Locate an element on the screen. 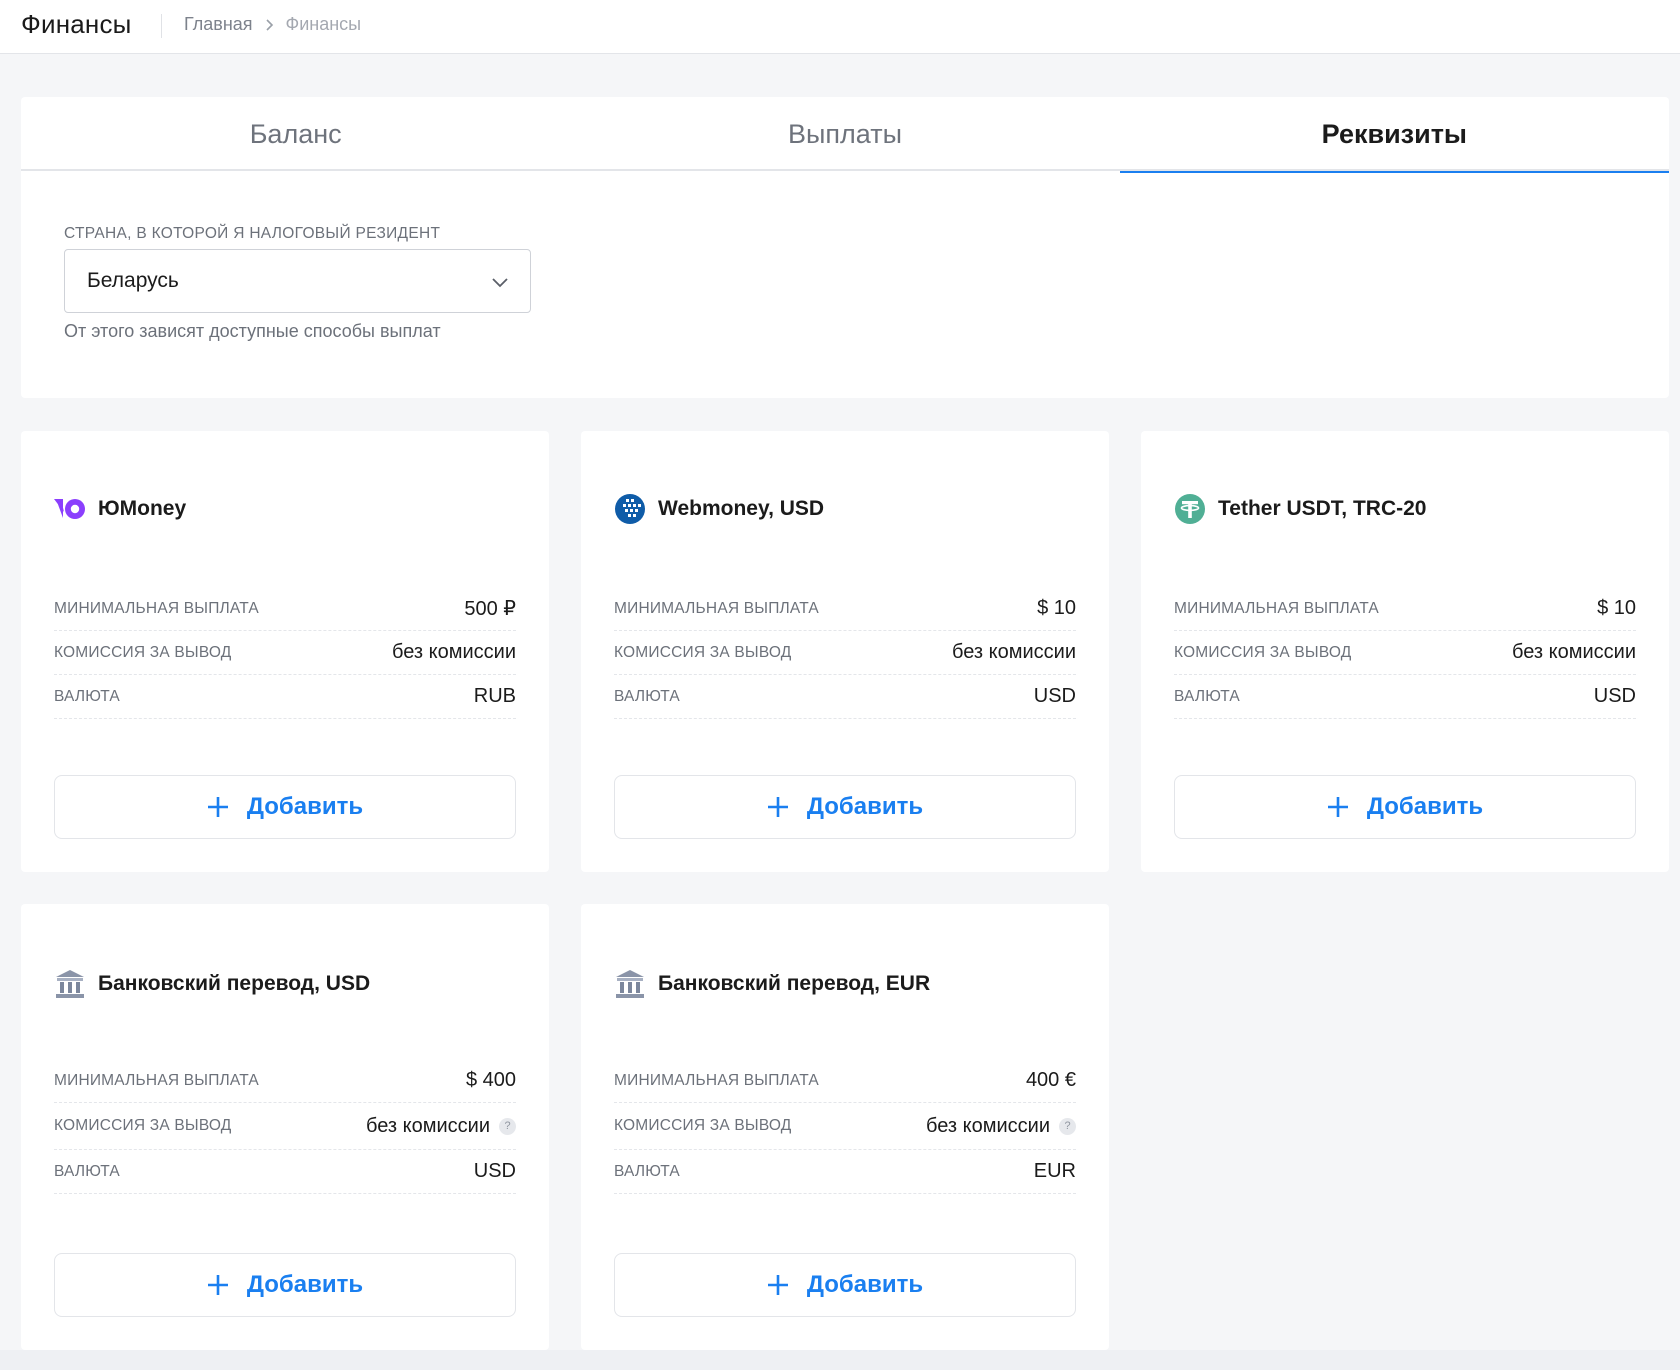 This screenshot has width=1680, height=1370. card-title: Банковский перевод, USD is located at coordinates (234, 983).